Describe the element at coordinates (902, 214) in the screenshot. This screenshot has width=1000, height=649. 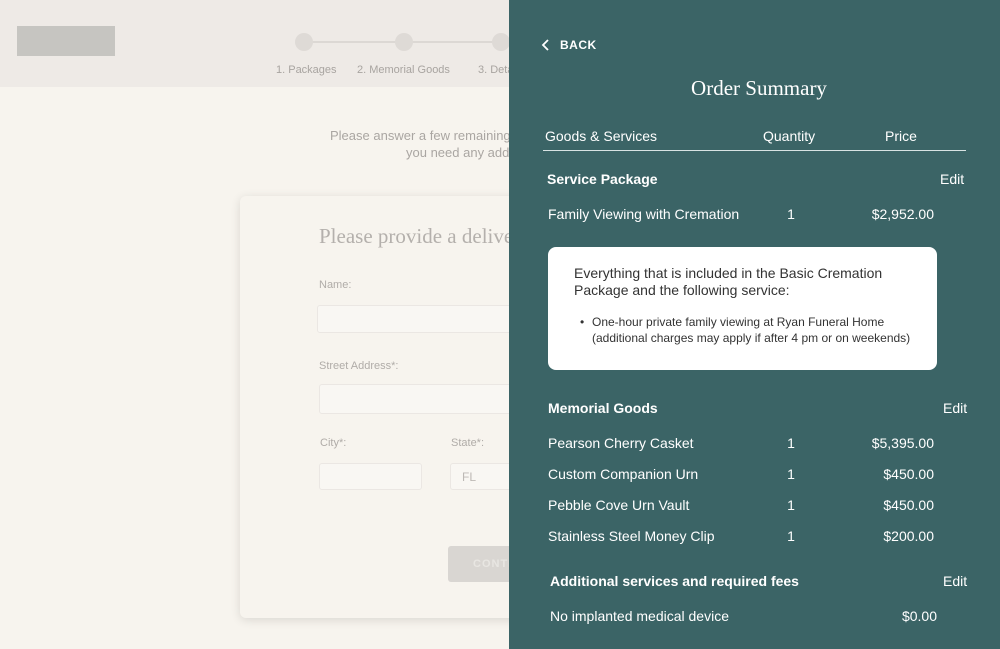
I see `line-item-price: $2,952.00` at that location.